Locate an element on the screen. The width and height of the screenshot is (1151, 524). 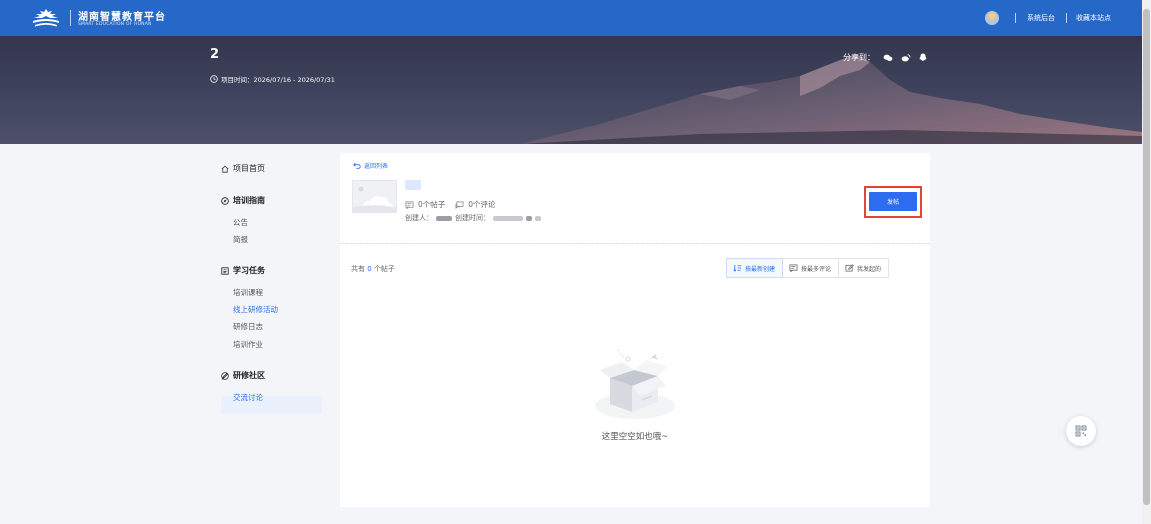
post-button-highlight: 发帖 is located at coordinates (893, 202).